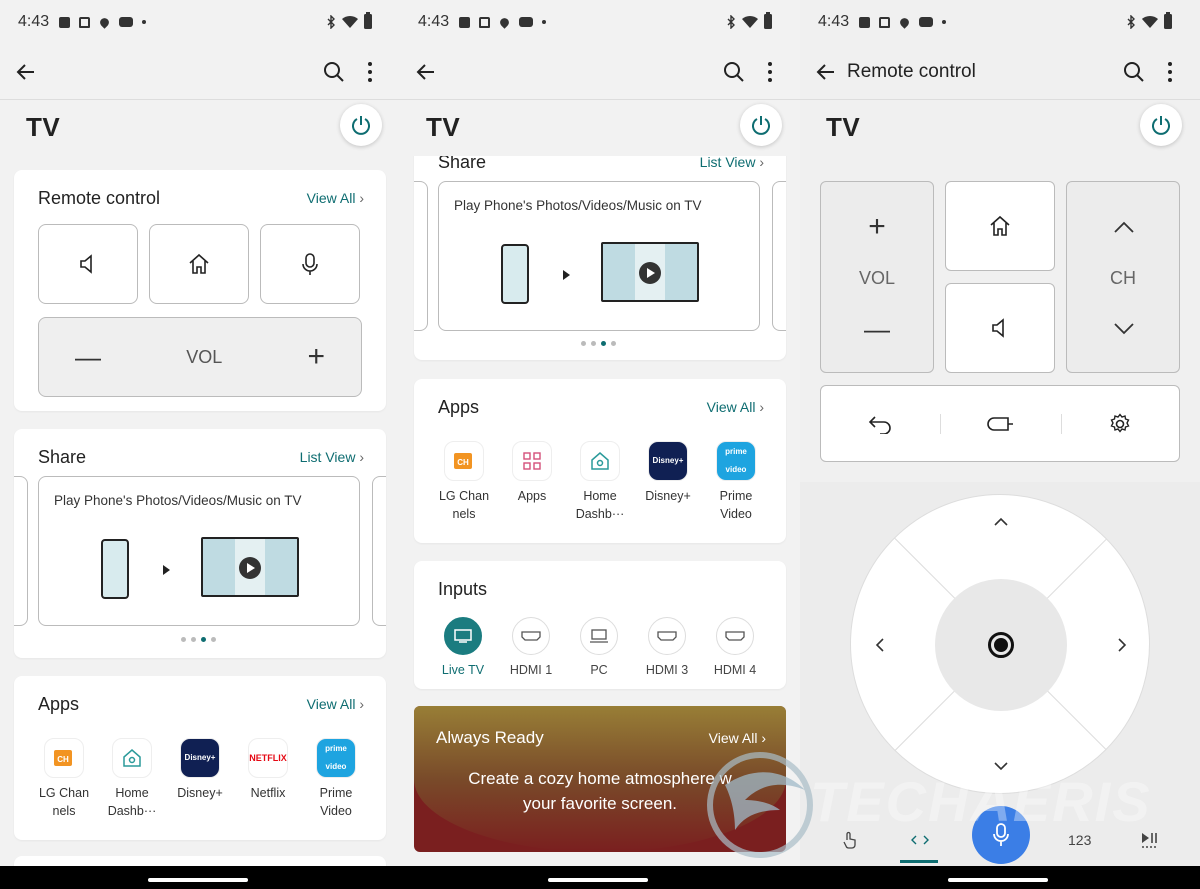  What do you see at coordinates (463, 647) in the screenshot?
I see `input-live-tv: Live TV` at bounding box center [463, 647].